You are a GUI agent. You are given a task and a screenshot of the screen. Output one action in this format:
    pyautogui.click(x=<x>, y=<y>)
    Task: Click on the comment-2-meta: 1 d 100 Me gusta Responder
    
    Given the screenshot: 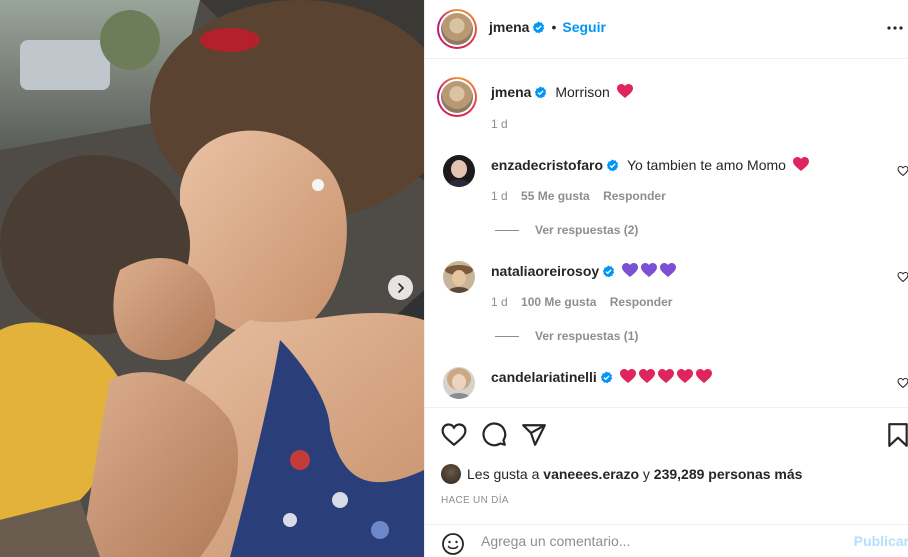 What is the action you would take?
    pyautogui.click(x=586, y=302)
    